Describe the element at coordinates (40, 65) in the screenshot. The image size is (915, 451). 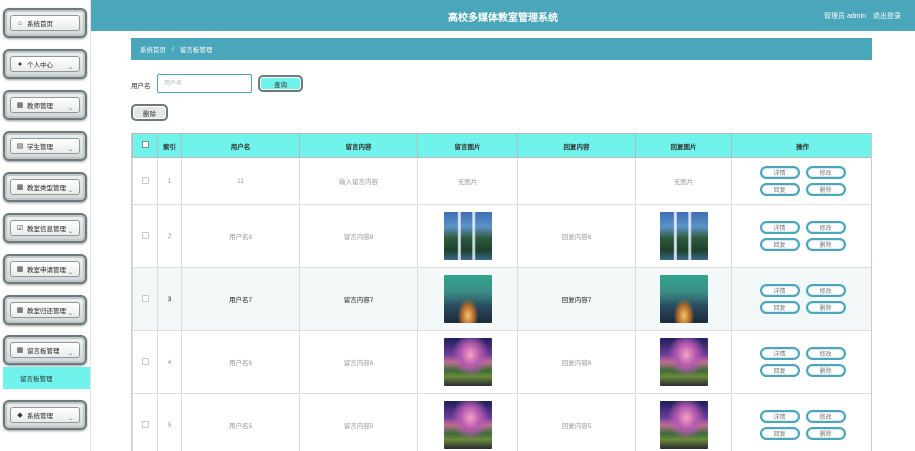
I see `sidebar-item-label: 个人中心` at that location.